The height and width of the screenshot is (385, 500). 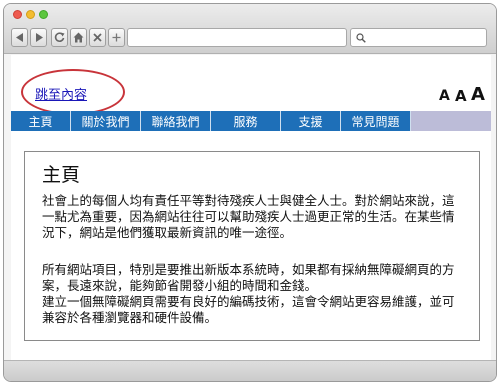 What do you see at coordinates (61, 175) in the screenshot?
I see `page-title: 主頁` at bounding box center [61, 175].